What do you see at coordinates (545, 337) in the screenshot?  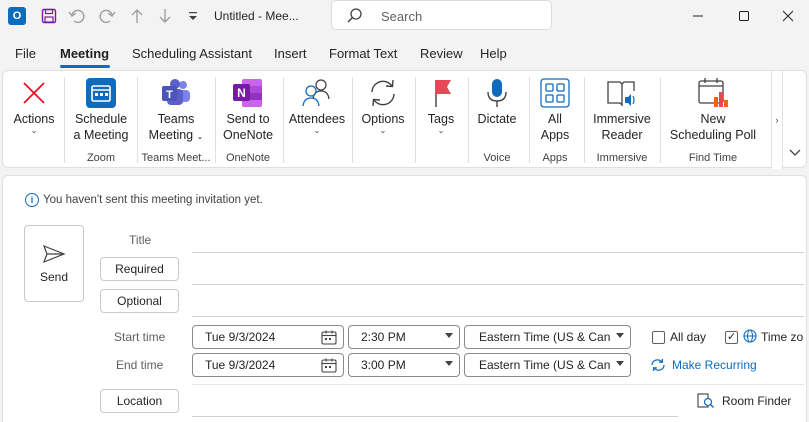 I see `start-timezone-value: Eastern Time (US & Cana` at bounding box center [545, 337].